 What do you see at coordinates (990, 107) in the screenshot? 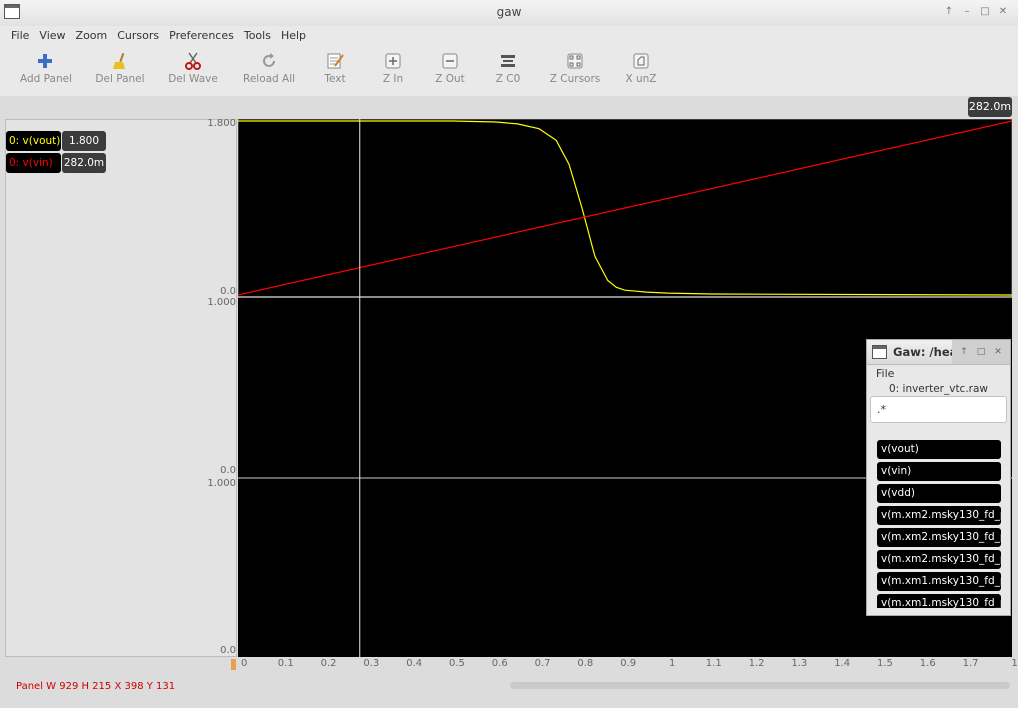
I see `cursor-value-badge: 282.0m` at bounding box center [990, 107].